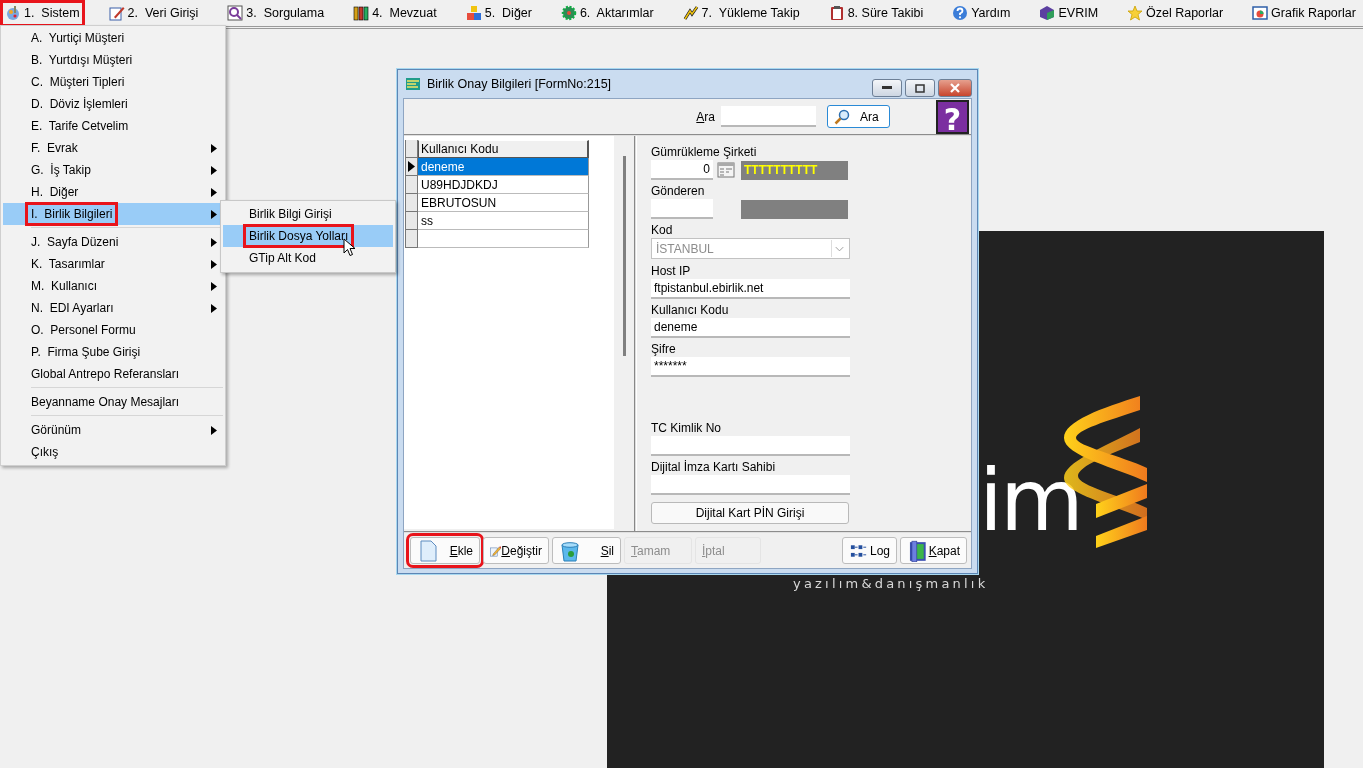  What do you see at coordinates (794, 170) in the screenshot?
I see `name-display: TTTTTTTTTT` at bounding box center [794, 170].